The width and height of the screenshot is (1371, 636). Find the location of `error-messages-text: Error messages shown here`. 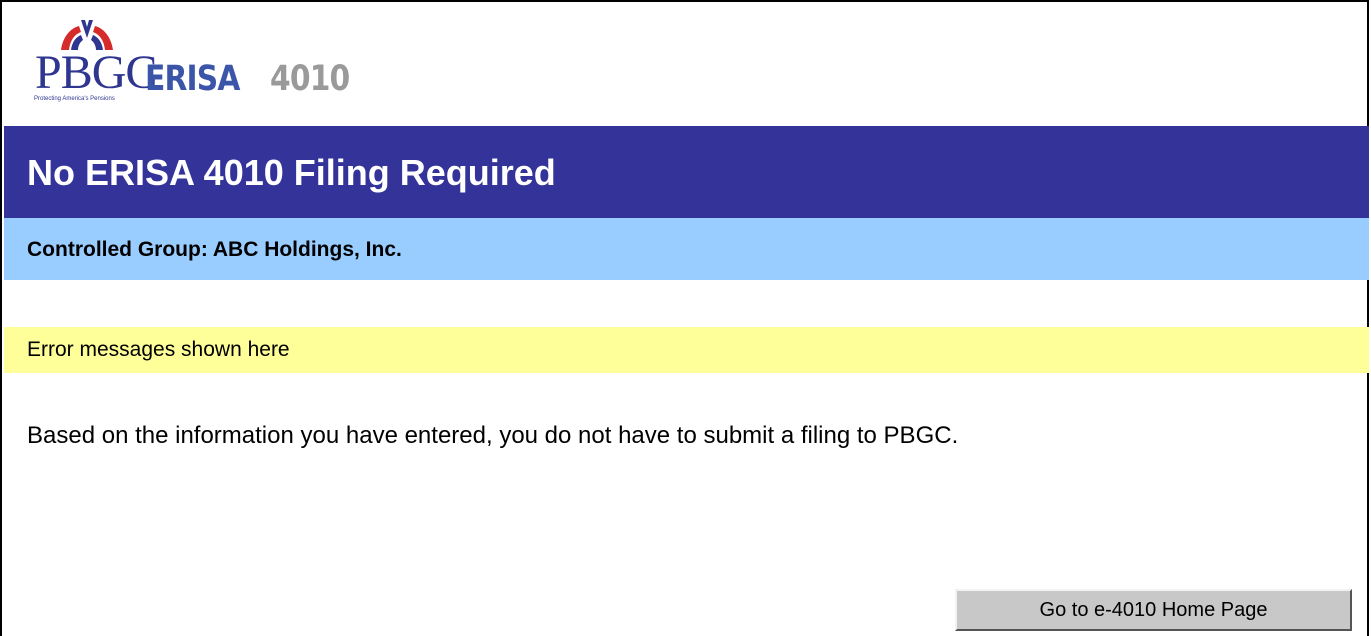

error-messages-text: Error messages shown here is located at coordinates (158, 349).